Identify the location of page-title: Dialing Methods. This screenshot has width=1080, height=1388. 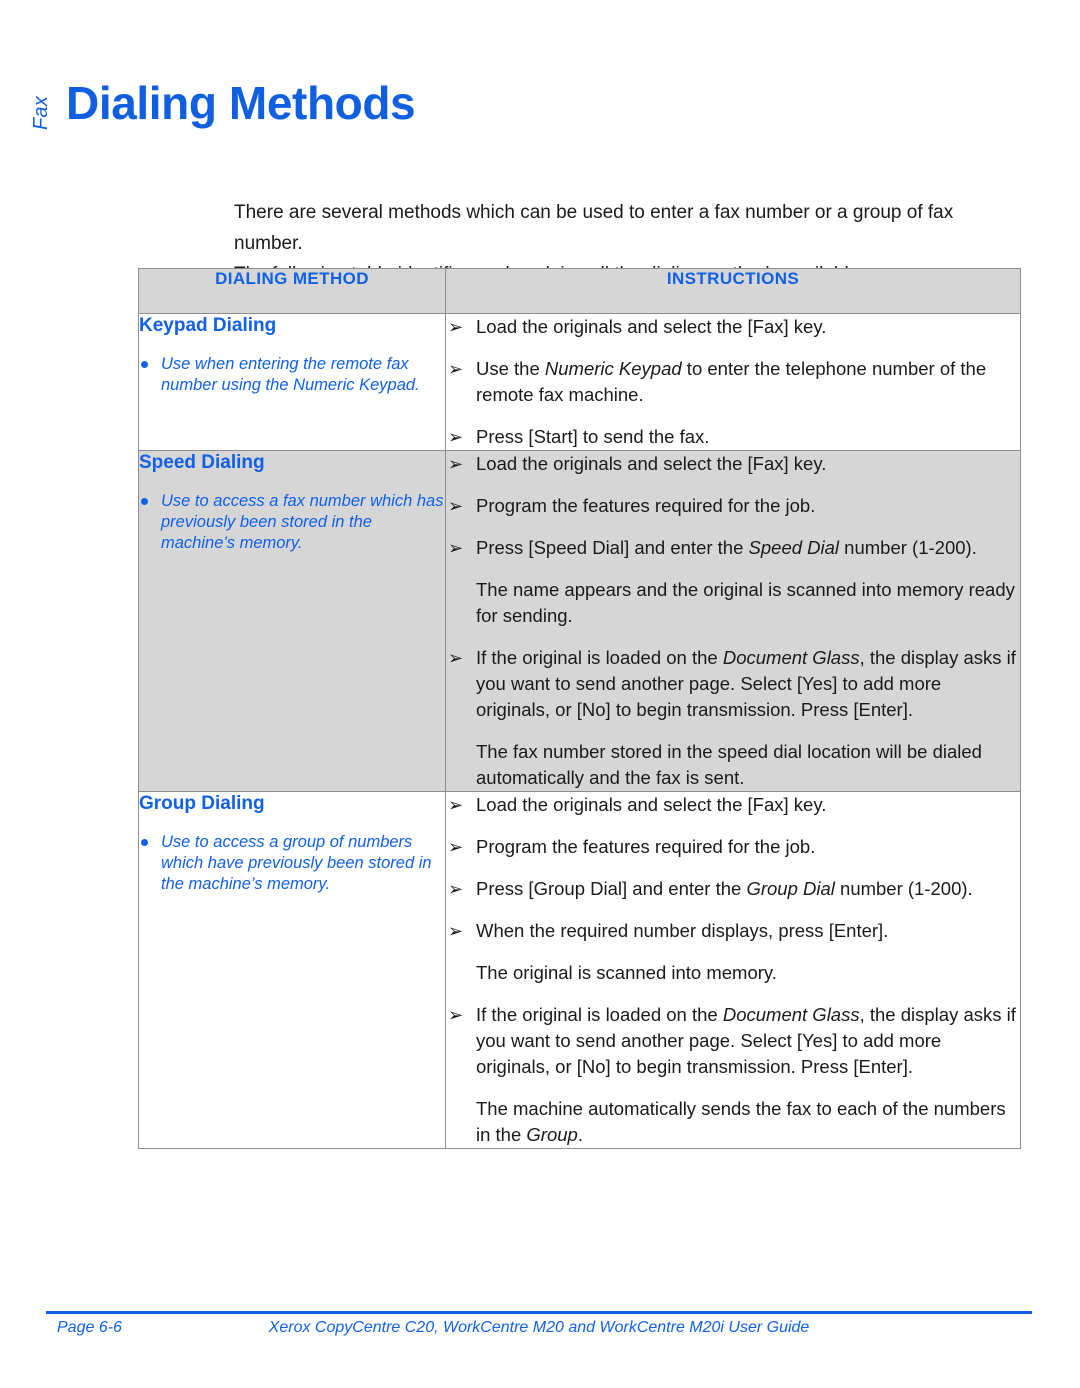
(241, 103).